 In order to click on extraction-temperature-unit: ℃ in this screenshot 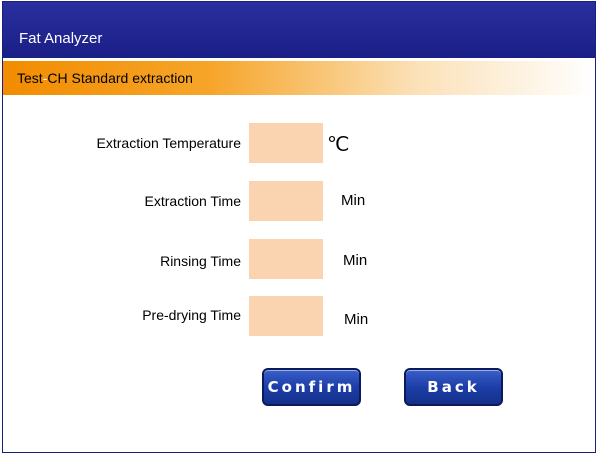, I will do `click(338, 145)`.